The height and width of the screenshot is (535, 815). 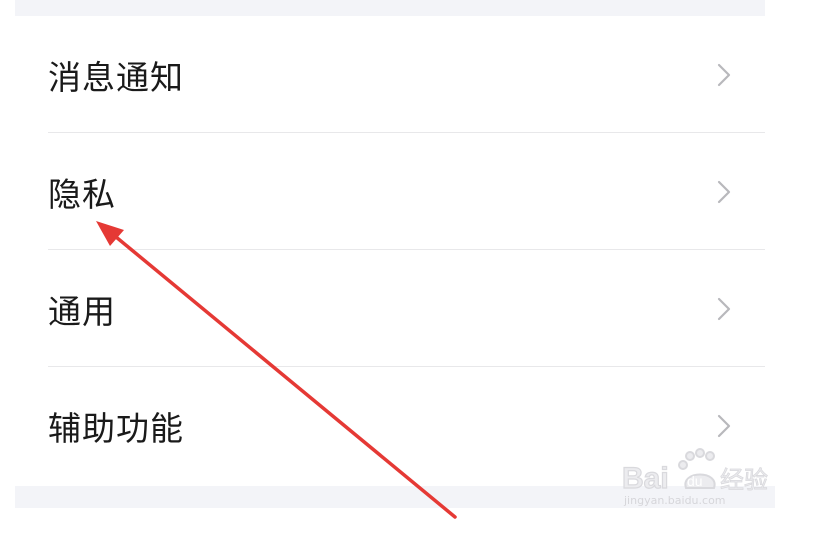 I want to click on baidu-jingyan-watermark: Bai du 经验 jingyan.baidu.com, so click(x=700, y=480).